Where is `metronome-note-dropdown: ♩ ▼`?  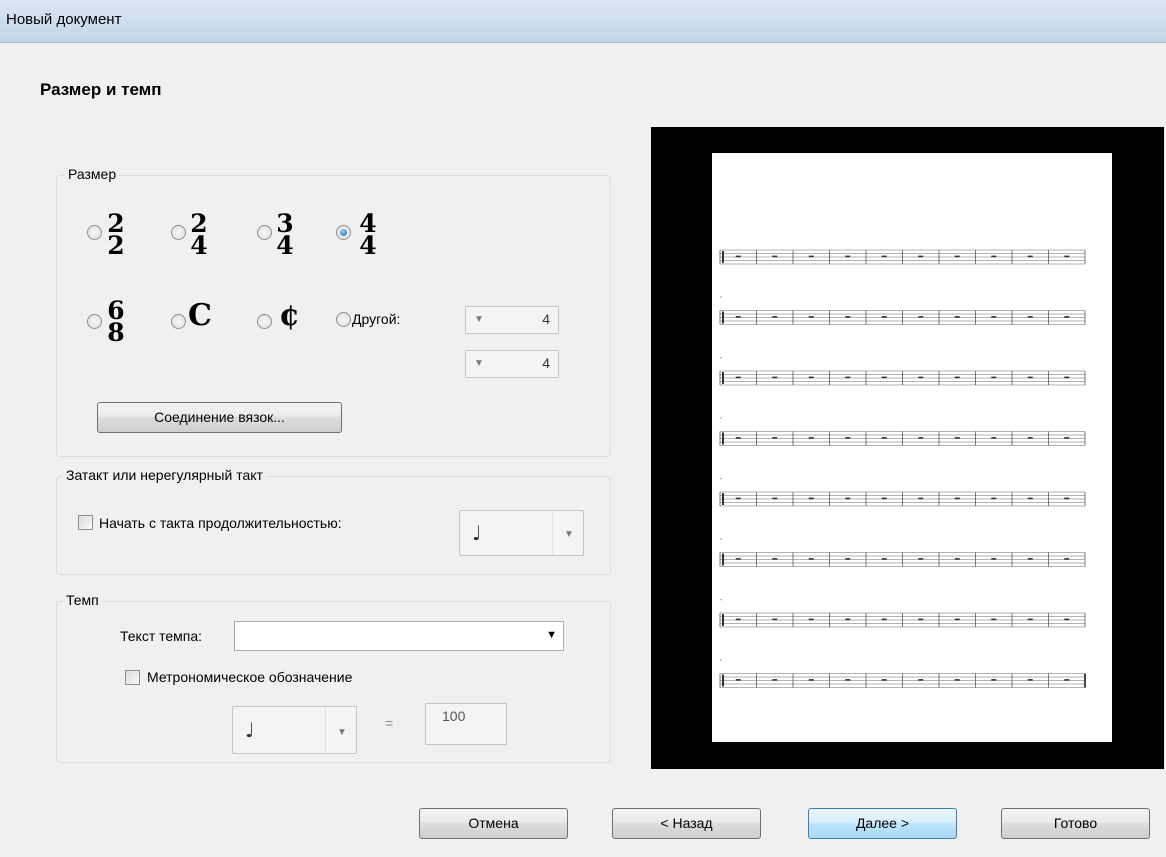 metronome-note-dropdown: ♩ ▼ is located at coordinates (294, 730).